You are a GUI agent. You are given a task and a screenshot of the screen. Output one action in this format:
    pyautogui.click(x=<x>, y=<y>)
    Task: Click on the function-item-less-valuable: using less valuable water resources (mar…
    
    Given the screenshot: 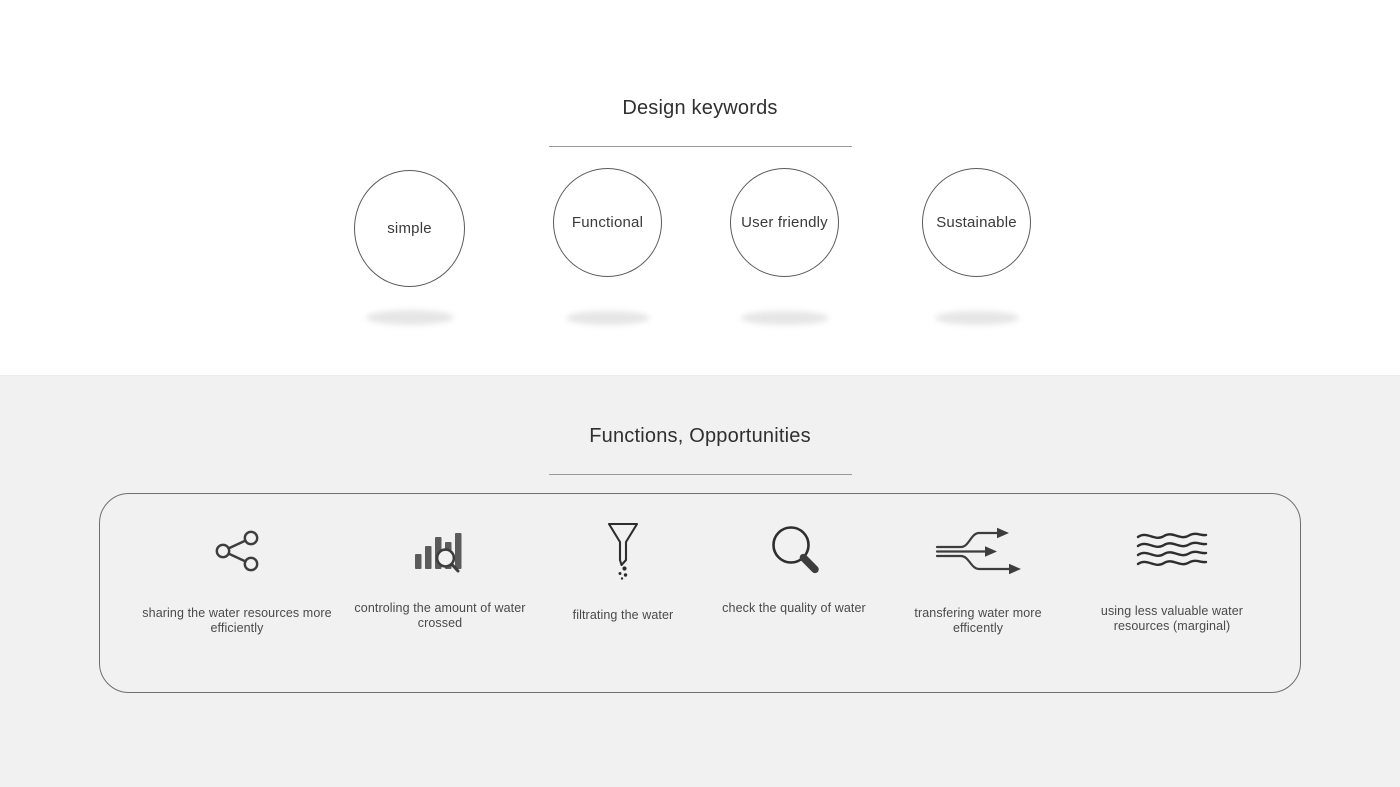 What is the action you would take?
    pyautogui.click(x=1172, y=576)
    